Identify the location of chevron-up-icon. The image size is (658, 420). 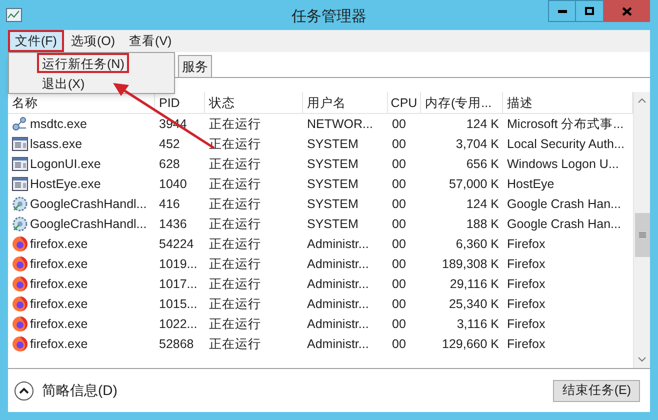
(24, 390).